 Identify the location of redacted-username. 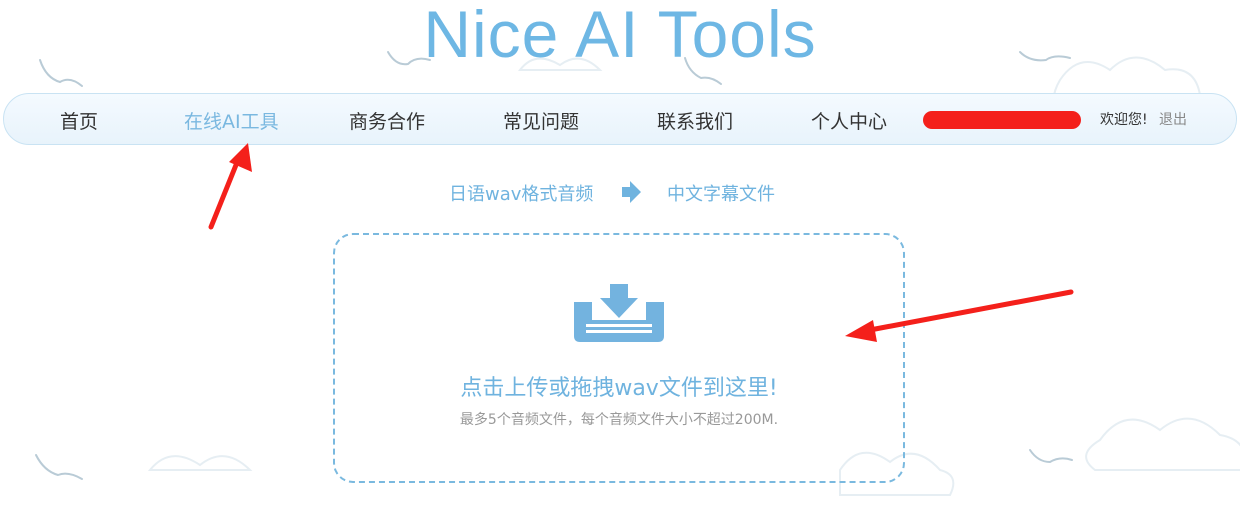
(1002, 120).